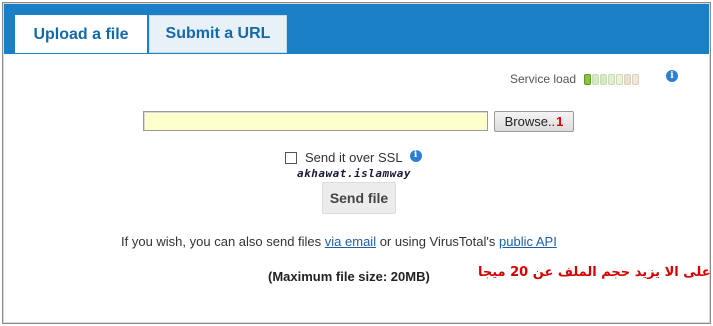 Image resolution: width=713 pixels, height=326 pixels. Describe the element at coordinates (218, 34) in the screenshot. I see `tab-submit-url: Submit a URL` at that location.